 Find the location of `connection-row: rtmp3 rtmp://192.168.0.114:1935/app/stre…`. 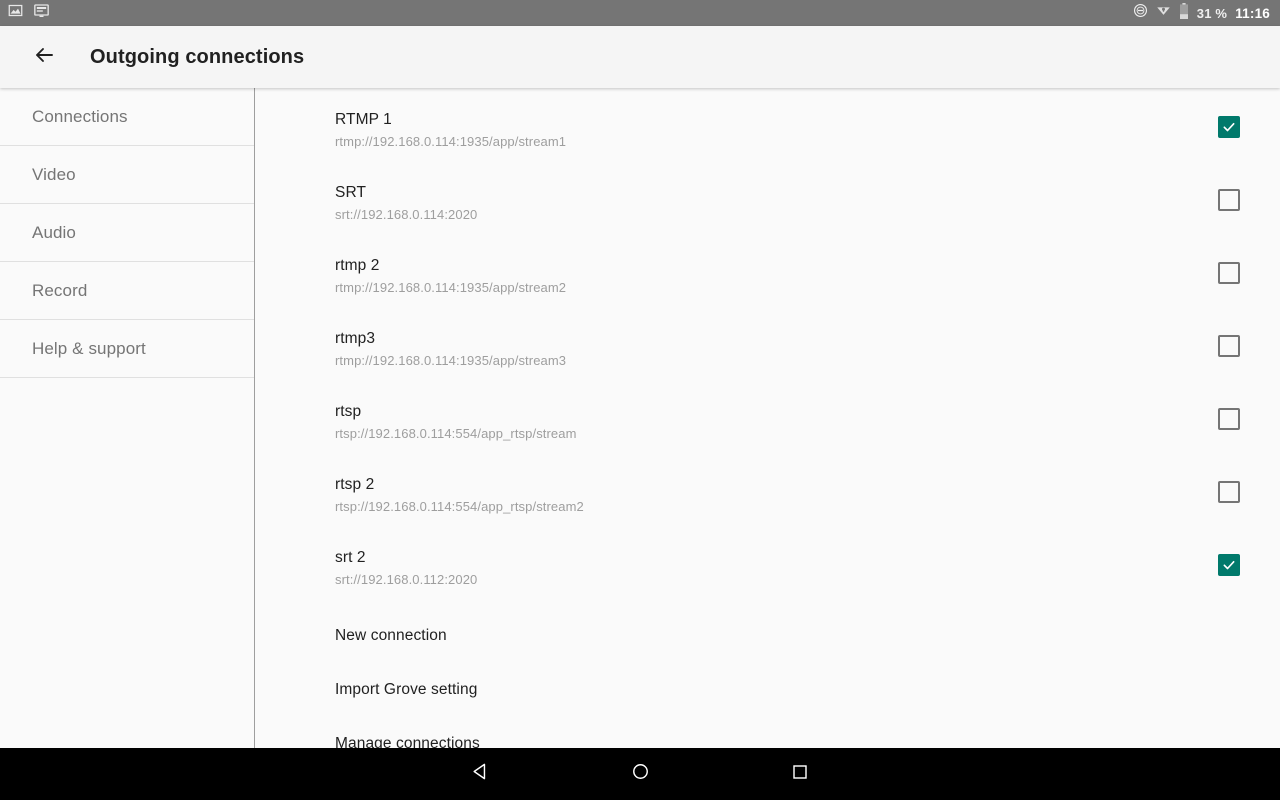

connection-row: rtmp3 rtmp://192.168.0.114:1935/app/stre… is located at coordinates (767, 353).